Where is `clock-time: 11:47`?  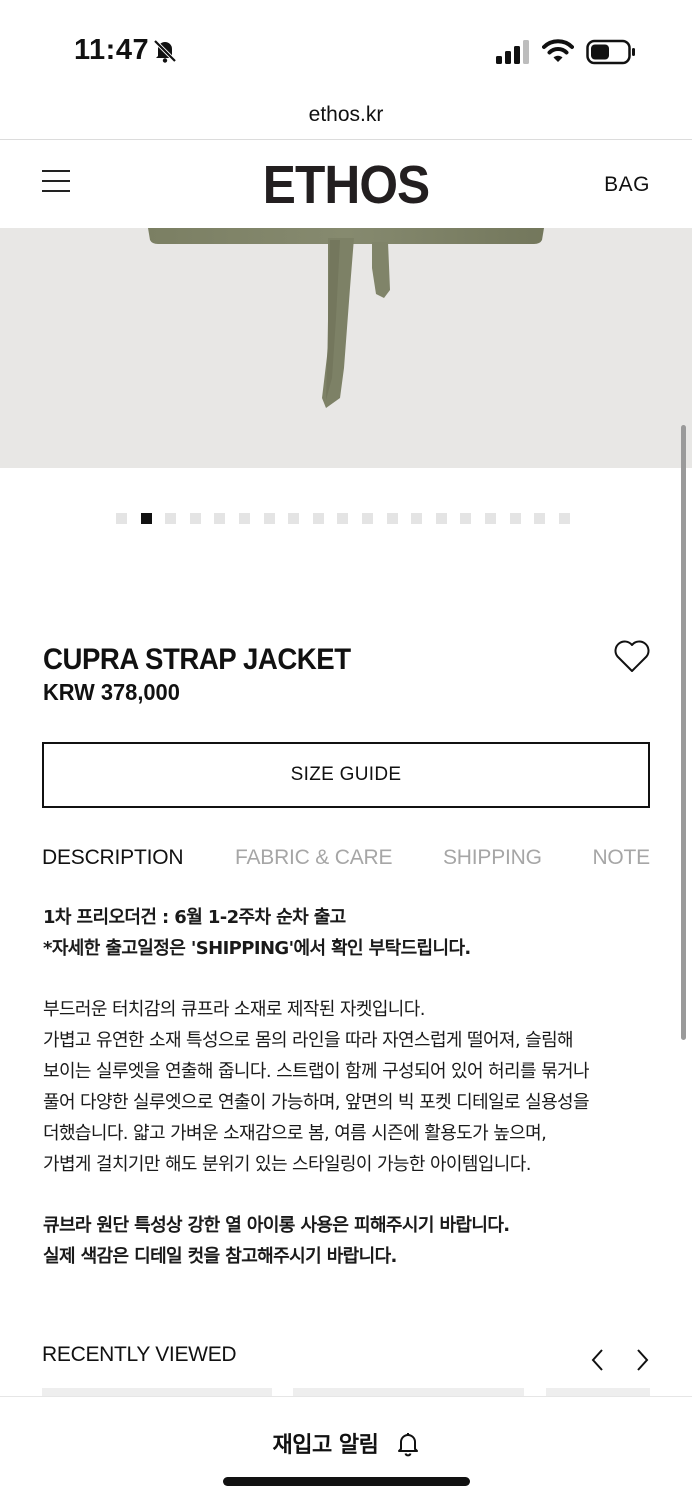
clock-time: 11:47 is located at coordinates (112, 50).